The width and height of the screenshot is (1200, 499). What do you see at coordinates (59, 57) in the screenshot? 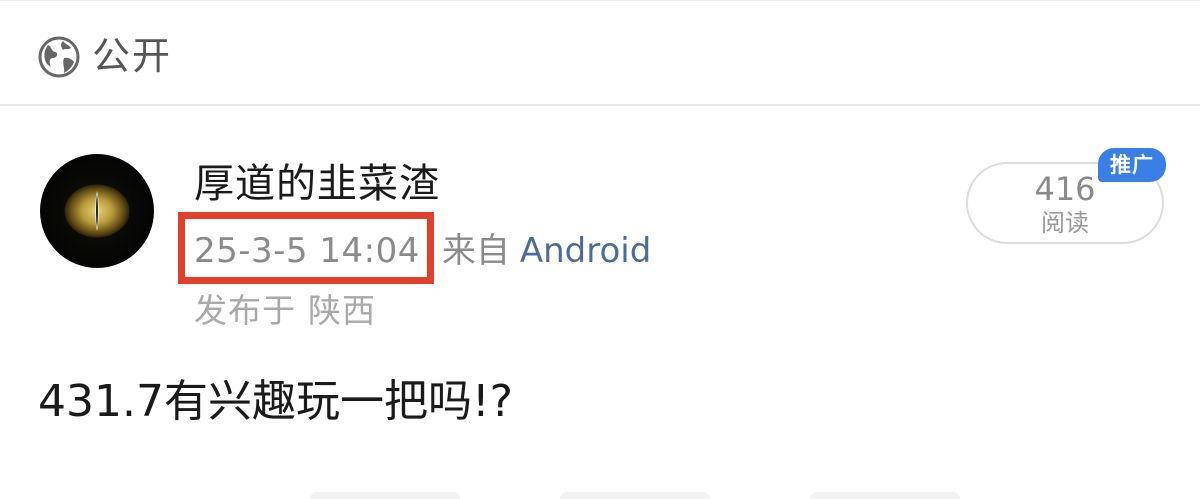
I see `globe-icon` at bounding box center [59, 57].